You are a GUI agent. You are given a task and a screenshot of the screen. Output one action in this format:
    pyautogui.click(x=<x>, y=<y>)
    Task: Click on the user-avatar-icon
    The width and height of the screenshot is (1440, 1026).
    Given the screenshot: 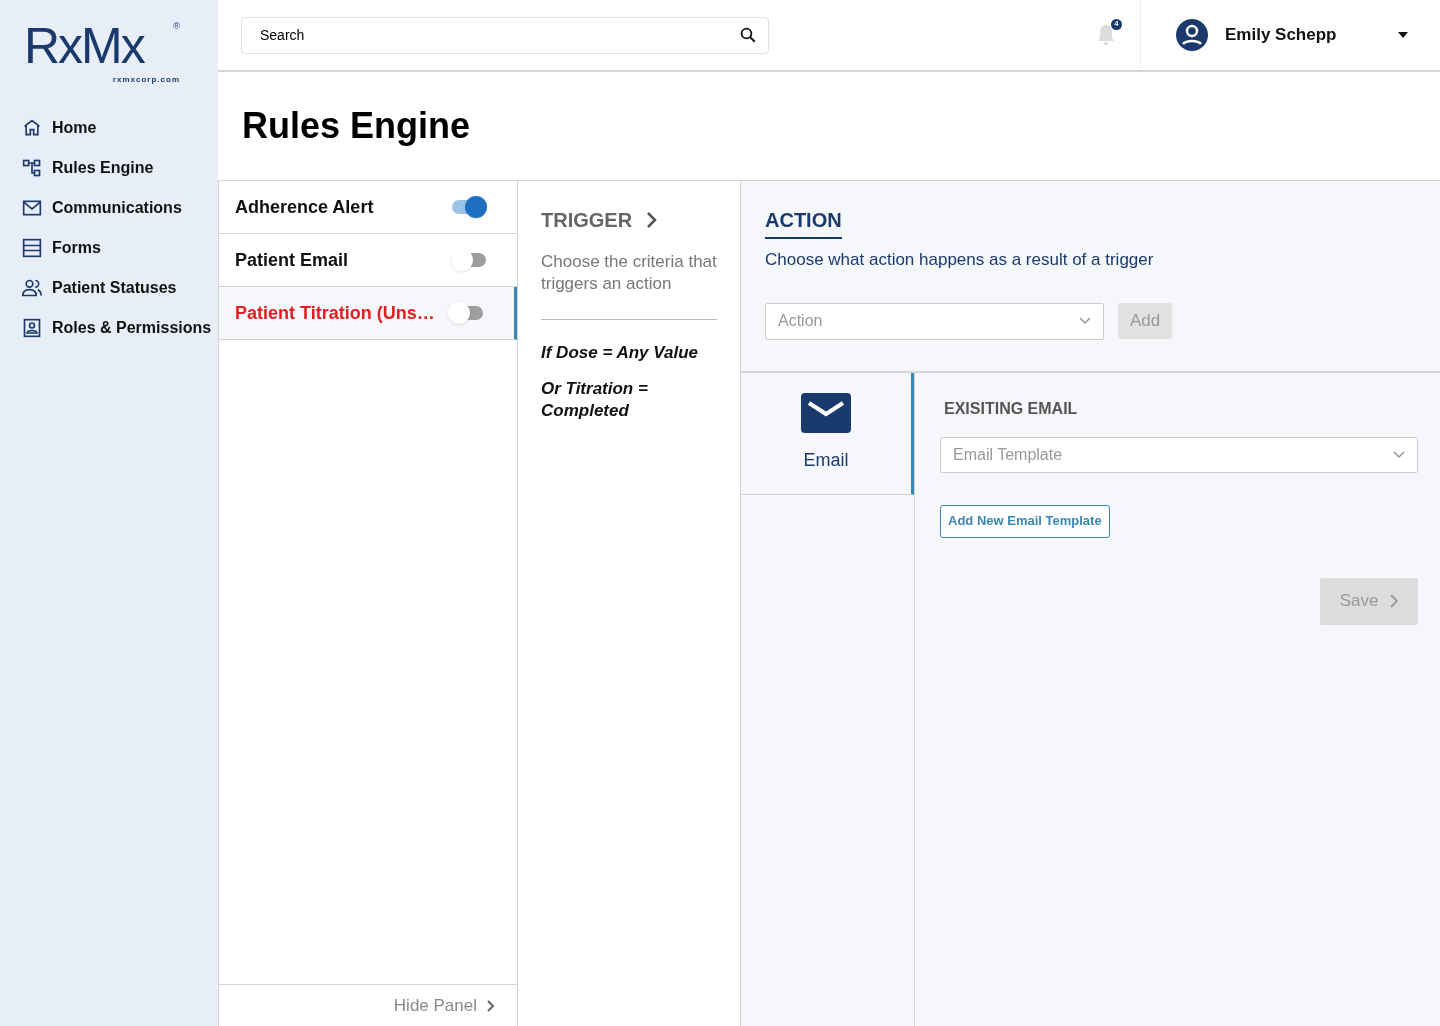 What is the action you would take?
    pyautogui.click(x=1192, y=35)
    